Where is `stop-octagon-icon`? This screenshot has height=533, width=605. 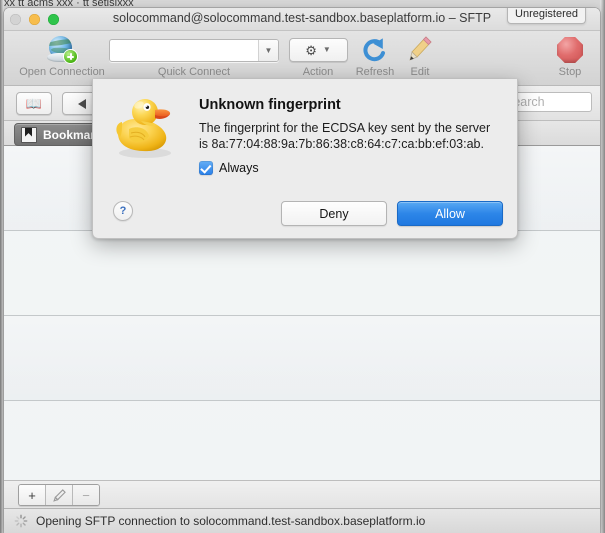 stop-octagon-icon is located at coordinates (570, 50).